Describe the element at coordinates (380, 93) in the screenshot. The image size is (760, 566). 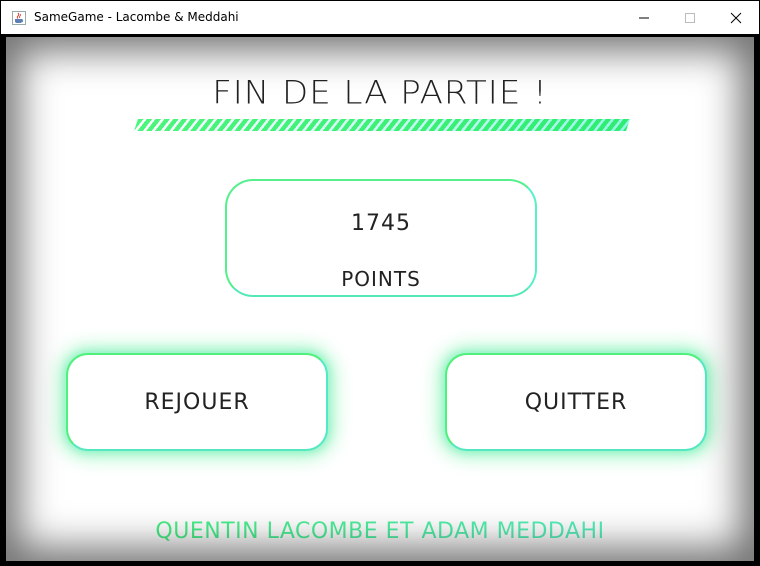
I see `game-over-title: FIN DE LA PARTIE !` at that location.